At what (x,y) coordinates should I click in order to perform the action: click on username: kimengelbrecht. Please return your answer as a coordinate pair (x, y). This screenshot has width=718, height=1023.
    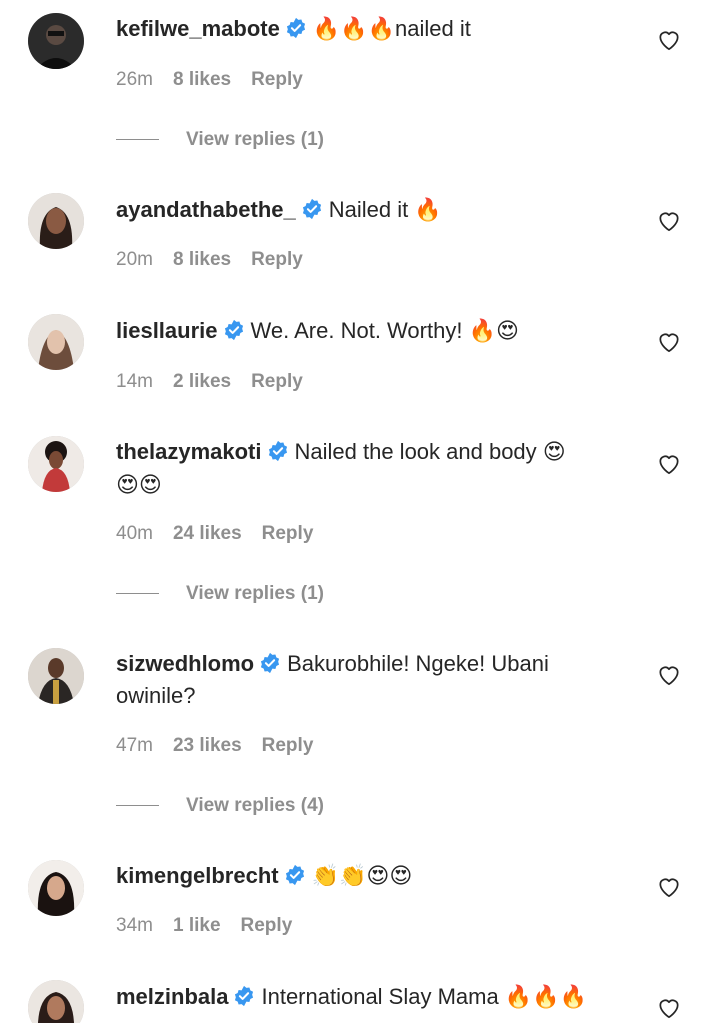
    Looking at the image, I should click on (197, 875).